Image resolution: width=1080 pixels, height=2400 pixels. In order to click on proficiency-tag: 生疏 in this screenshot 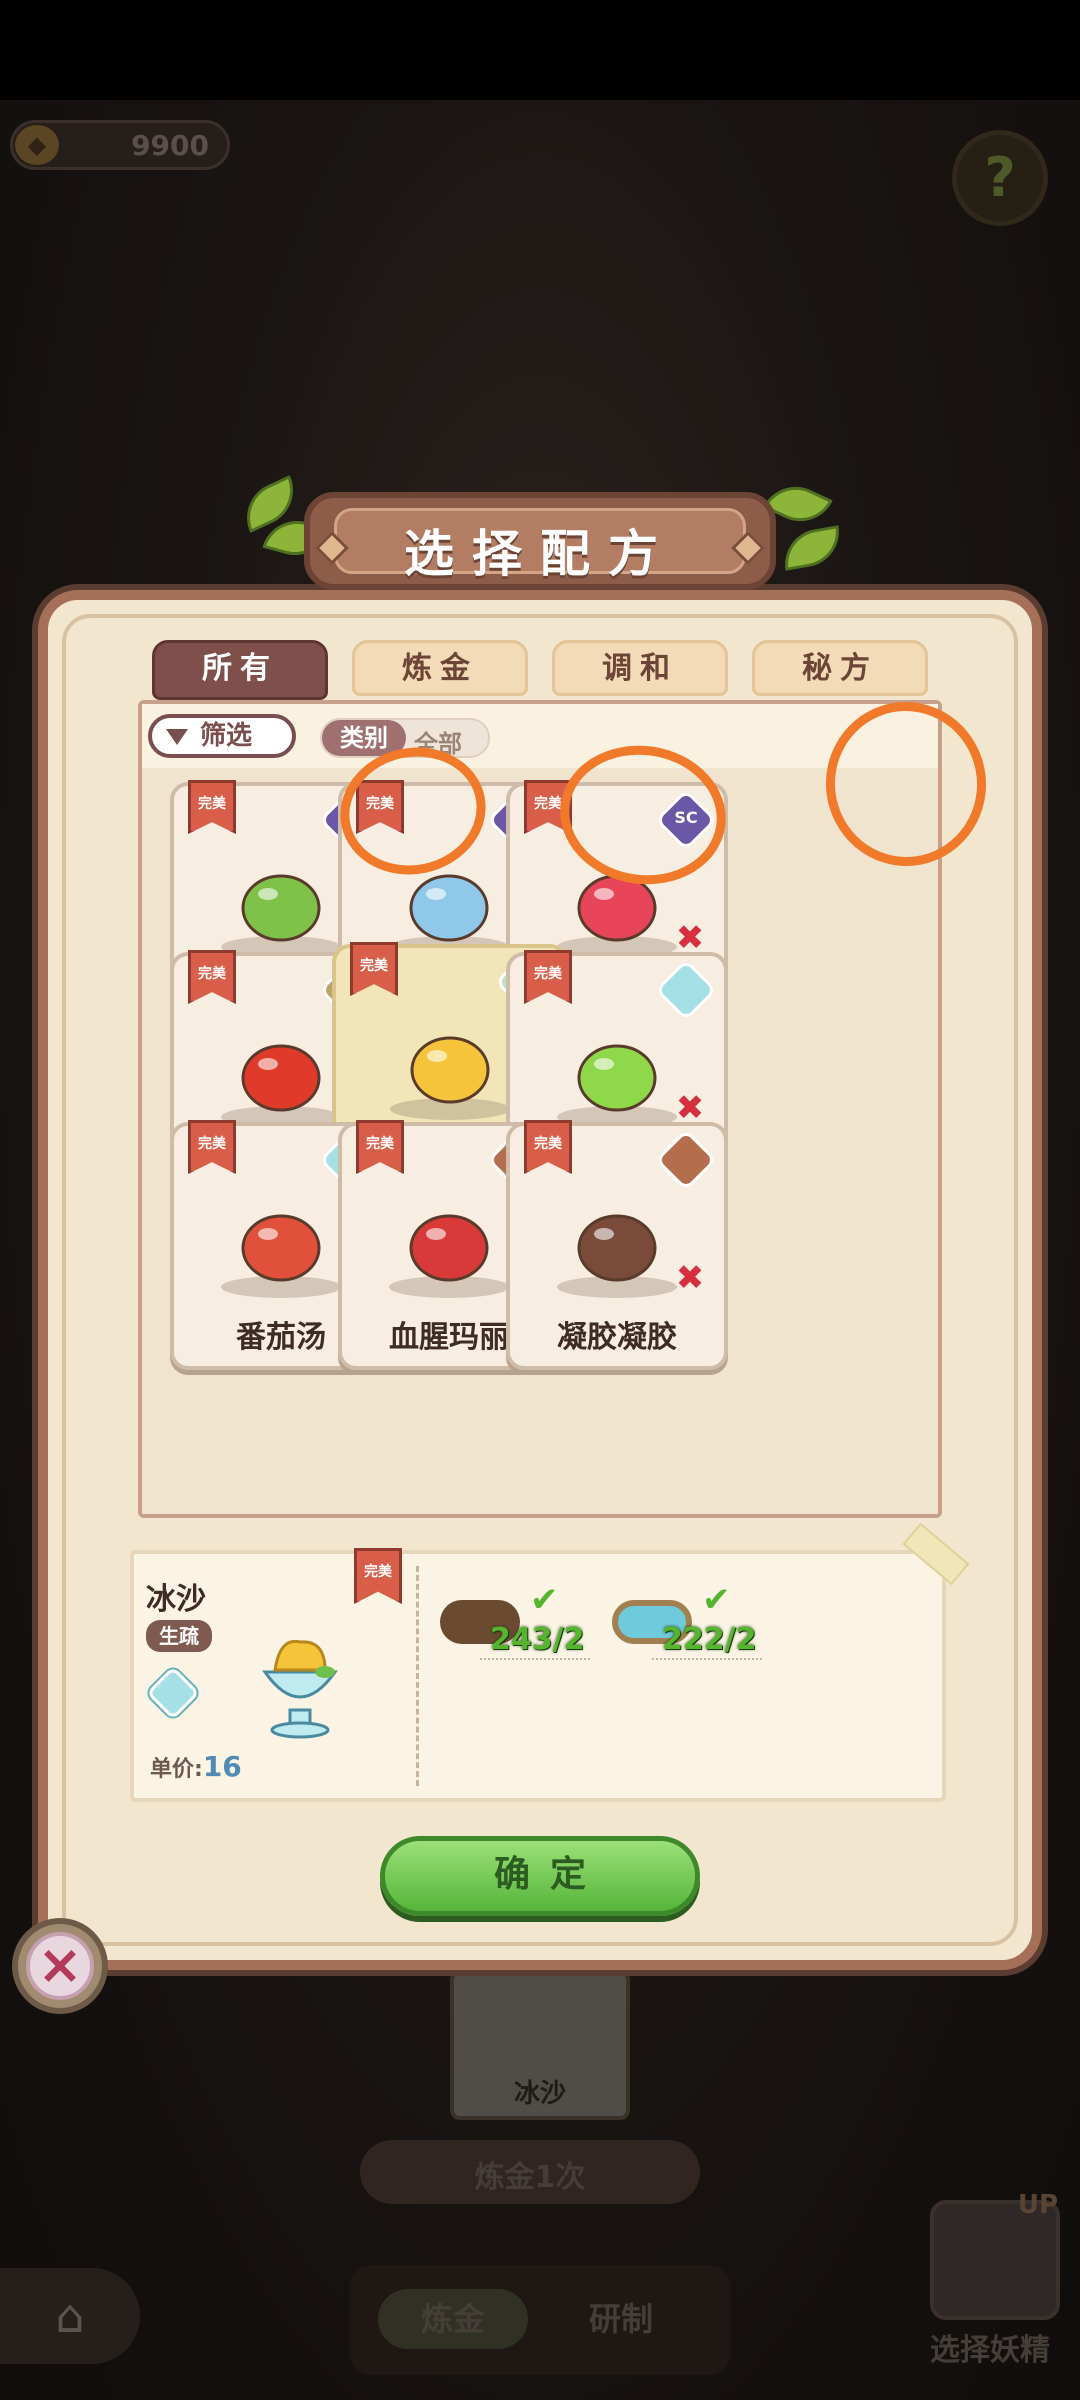, I will do `click(179, 1636)`.